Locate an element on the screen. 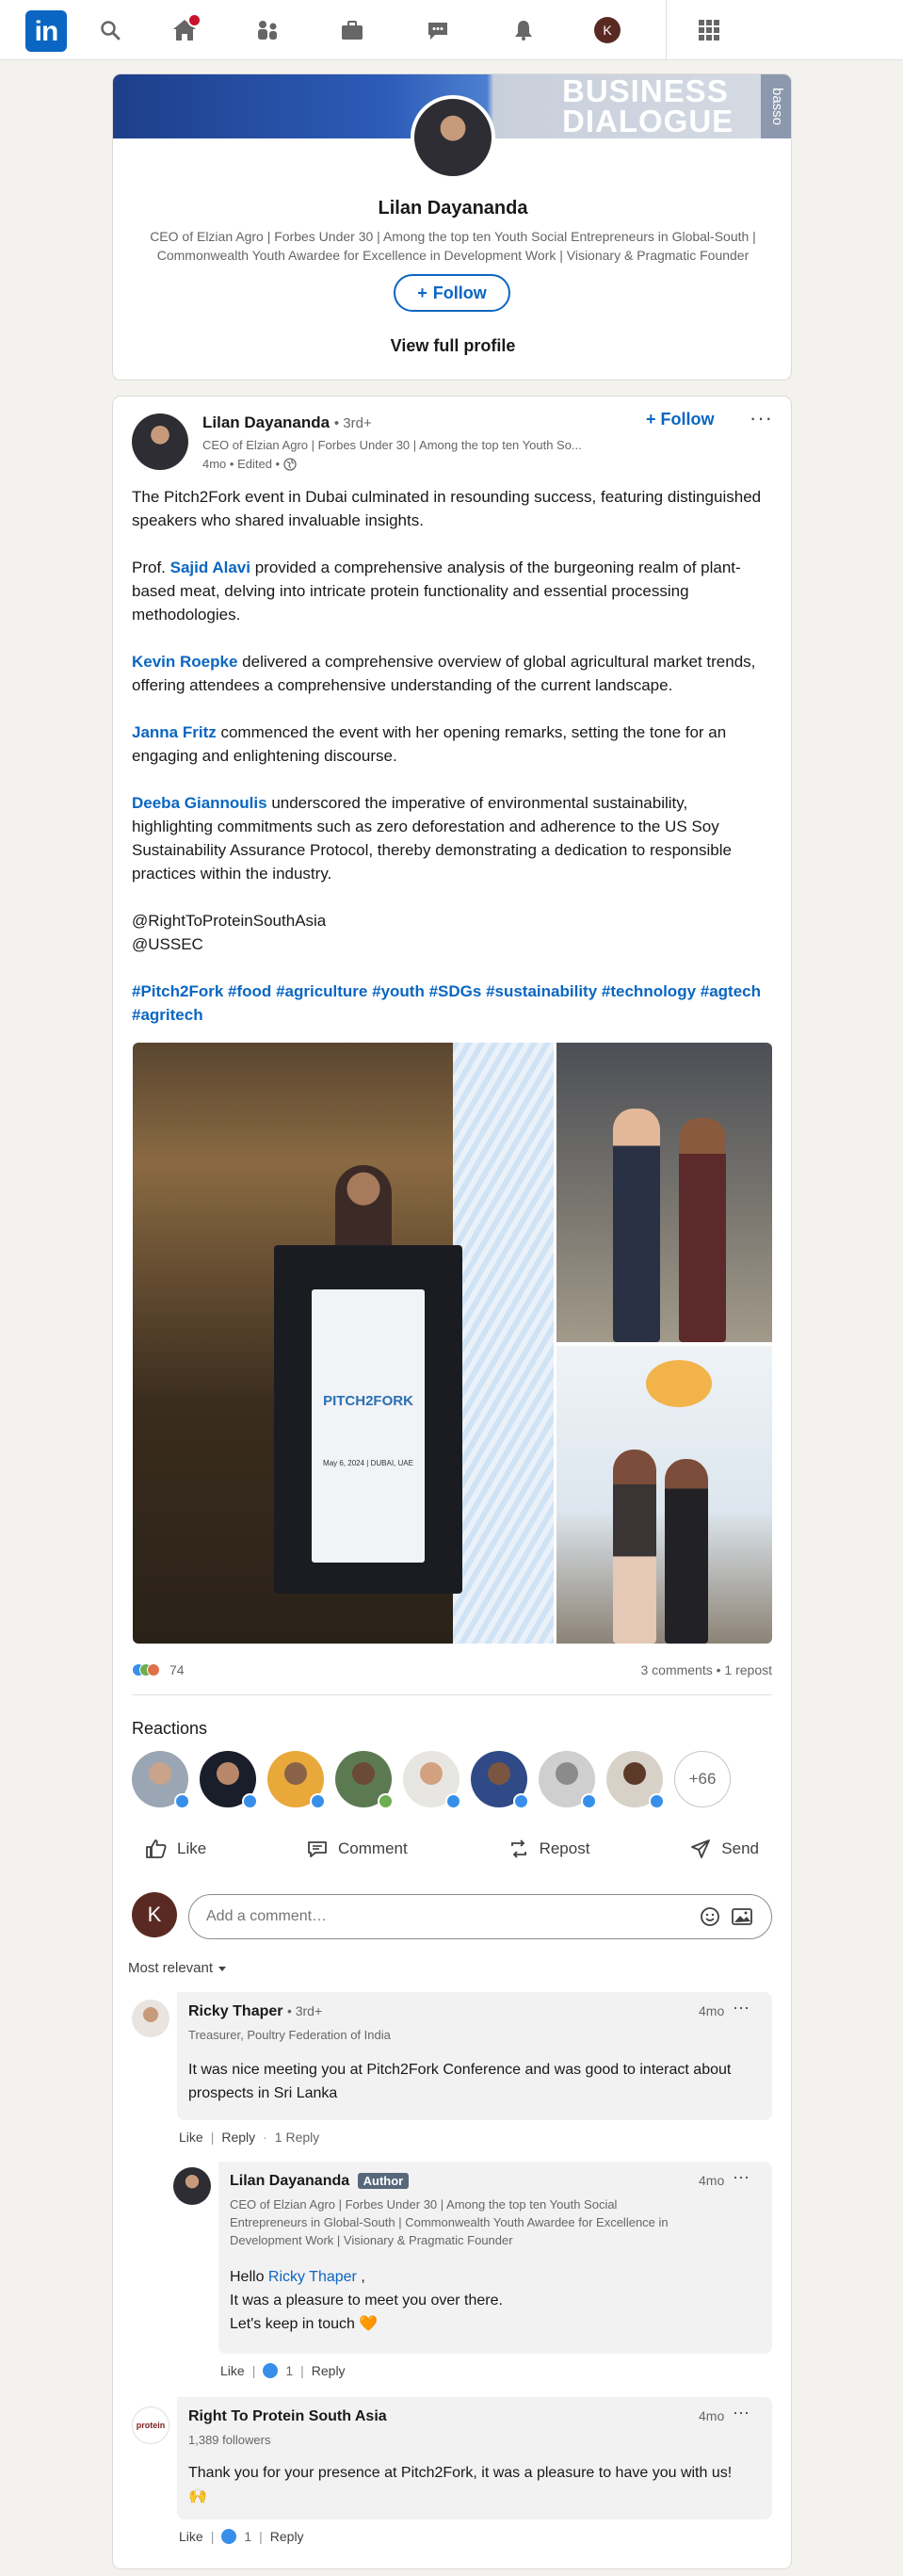  hashtag-link: #youth is located at coordinates (399, 991).